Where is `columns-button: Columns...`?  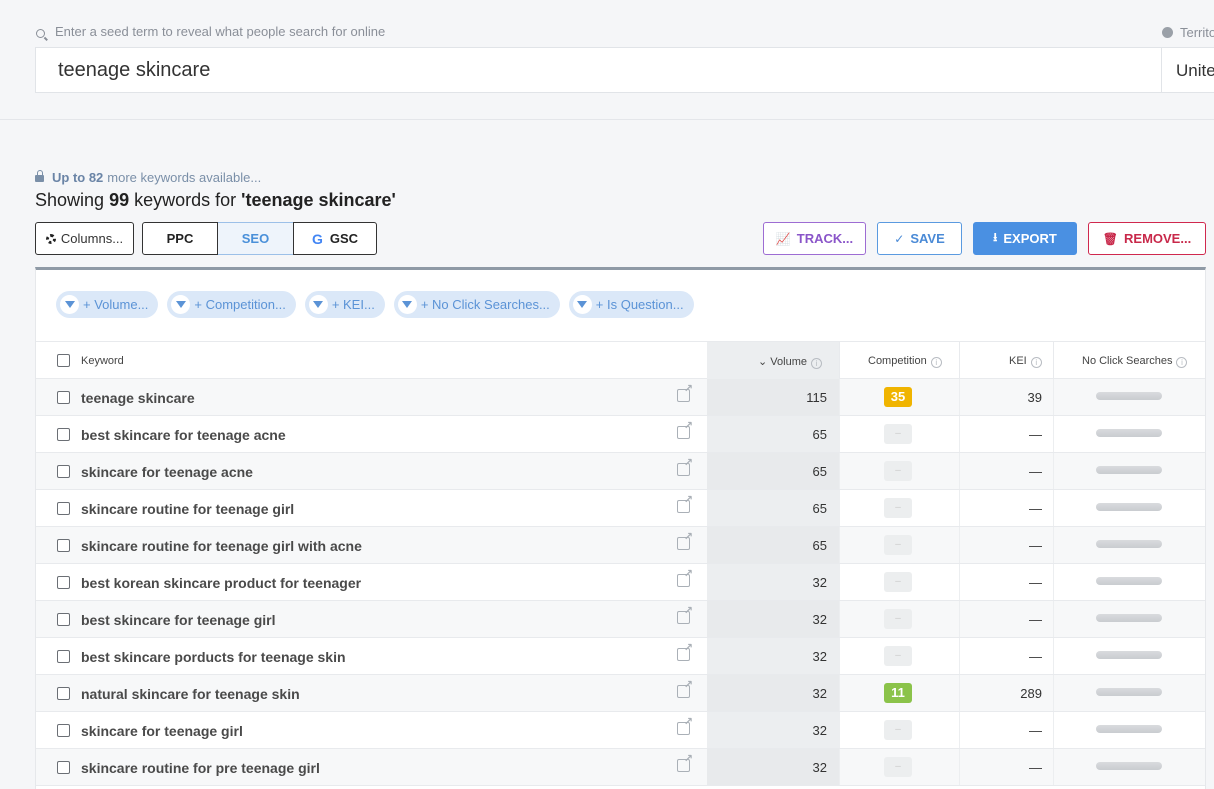 columns-button: Columns... is located at coordinates (84, 238).